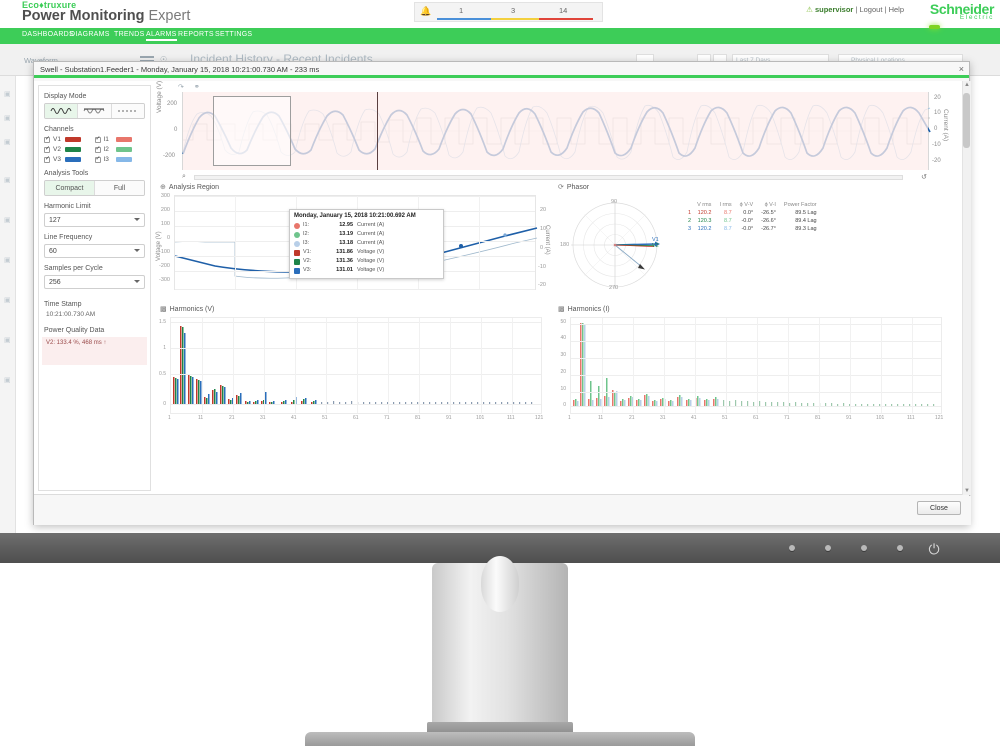 The height and width of the screenshot is (746, 1000). I want to click on waveform-rtick-10: 10, so click(937, 113).